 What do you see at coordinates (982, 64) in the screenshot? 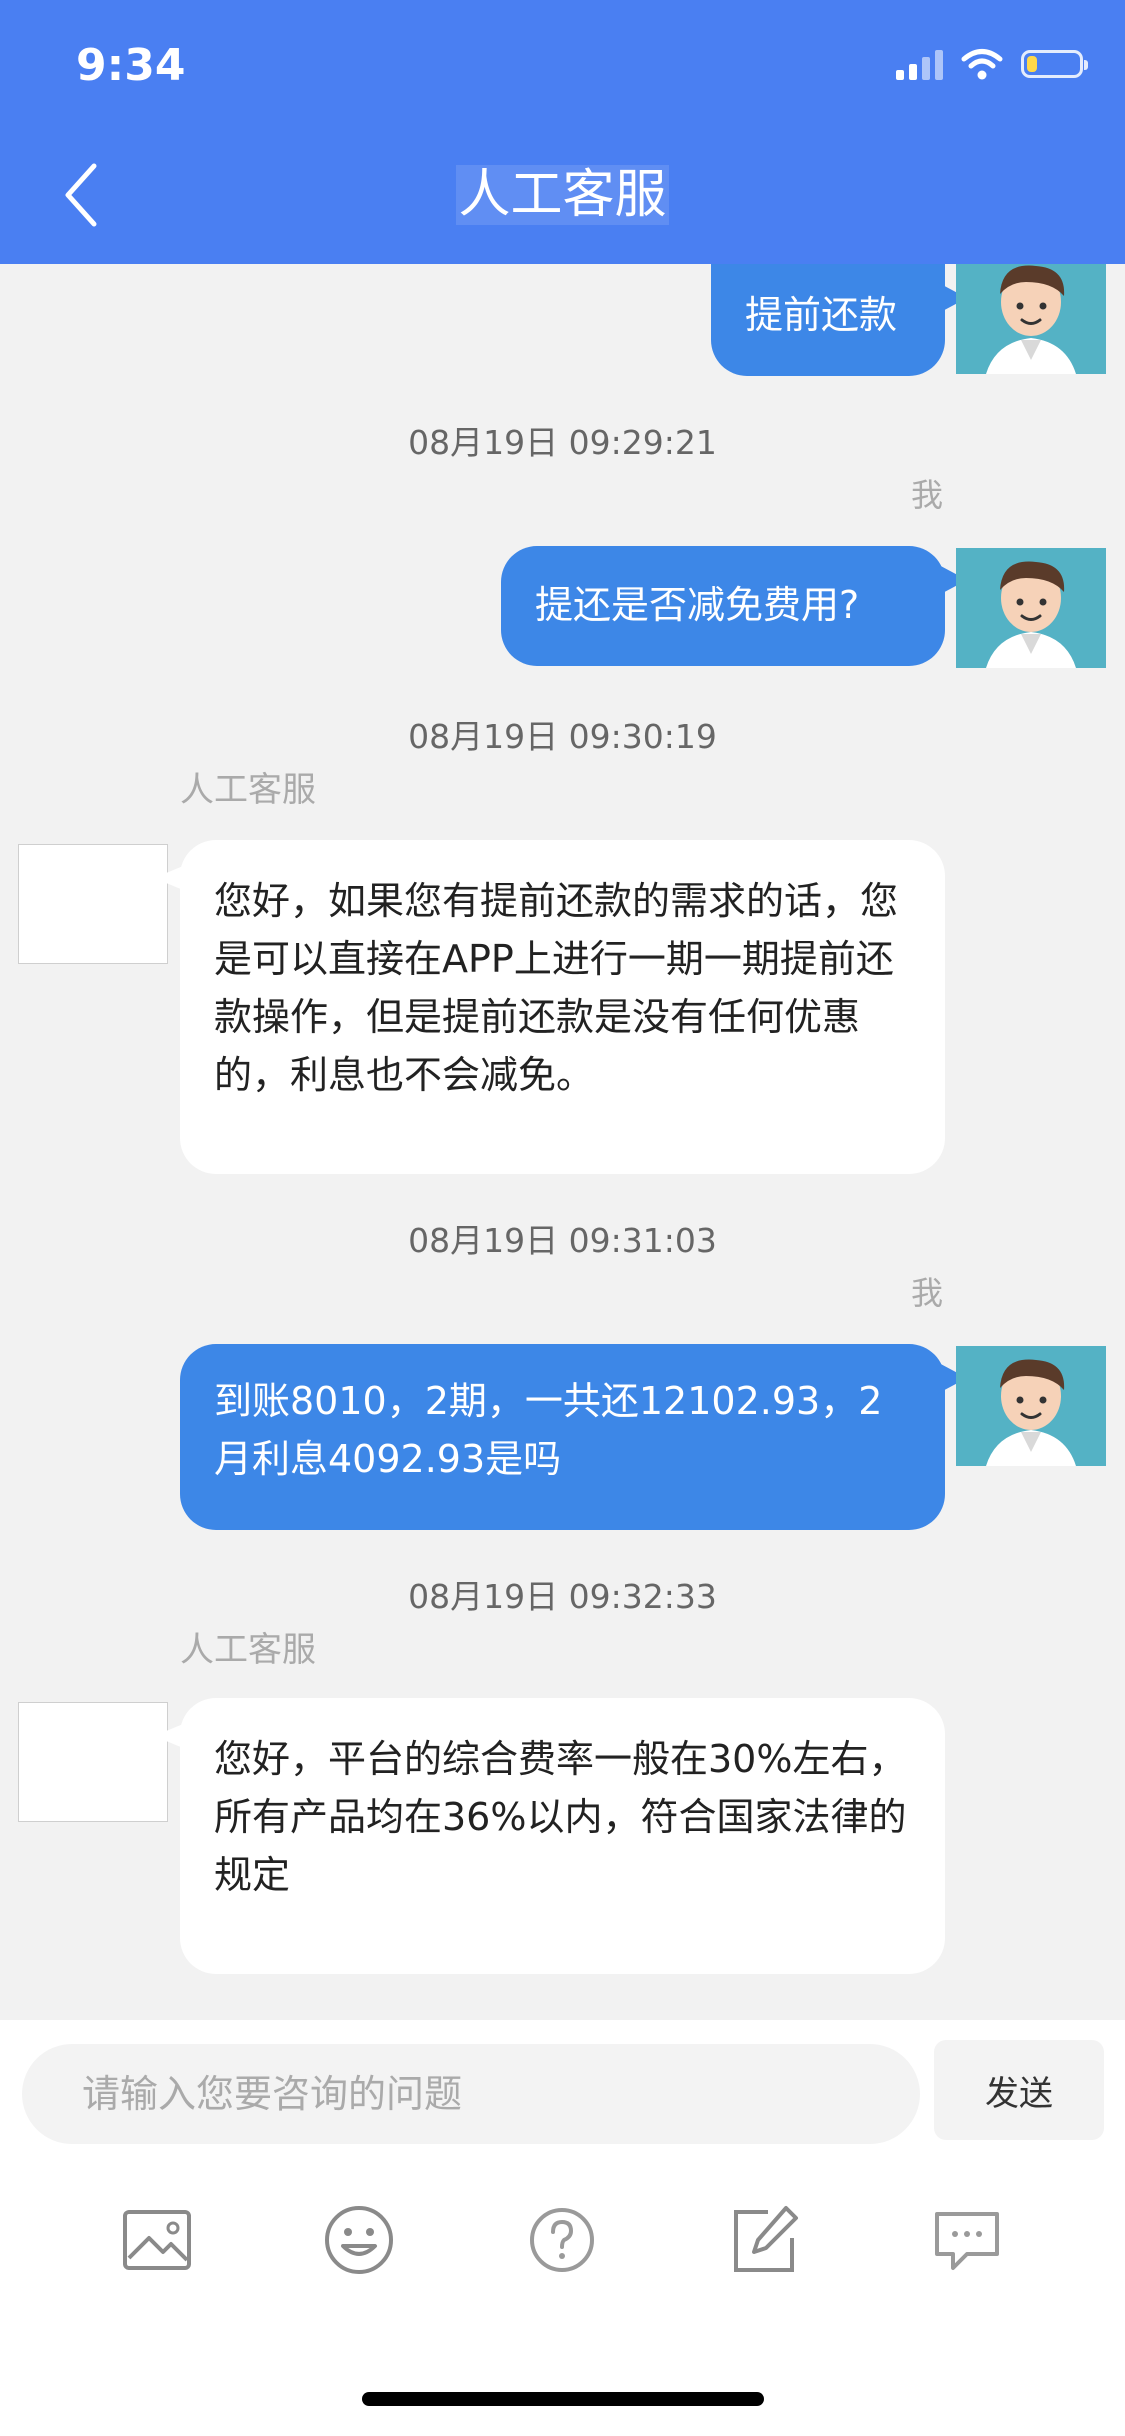
I see `wifi-icon` at bounding box center [982, 64].